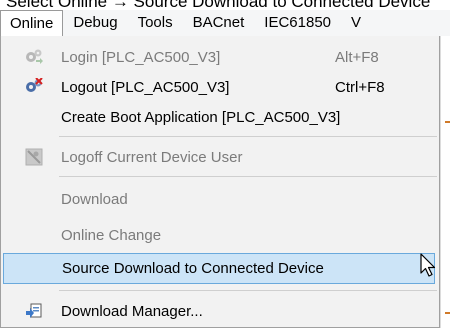  Describe the element at coordinates (94, 199) in the screenshot. I see `download-label: Download` at that location.